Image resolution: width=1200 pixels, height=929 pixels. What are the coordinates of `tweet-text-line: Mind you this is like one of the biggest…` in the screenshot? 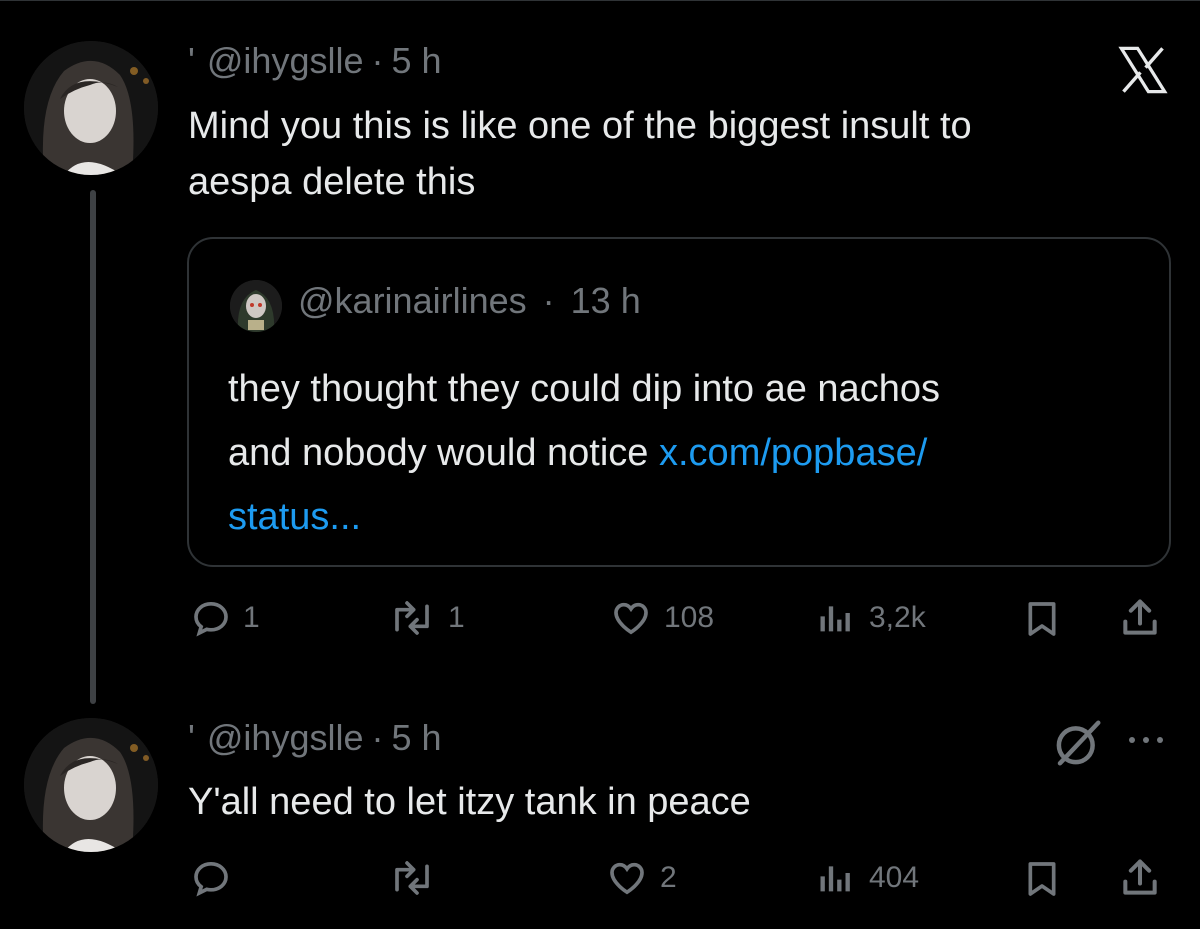 It's located at (580, 126).